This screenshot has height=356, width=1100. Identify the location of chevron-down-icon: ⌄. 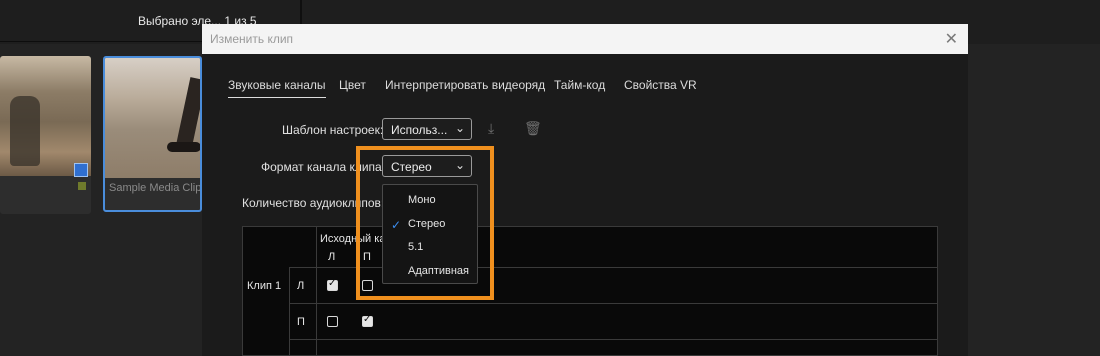
(459, 128).